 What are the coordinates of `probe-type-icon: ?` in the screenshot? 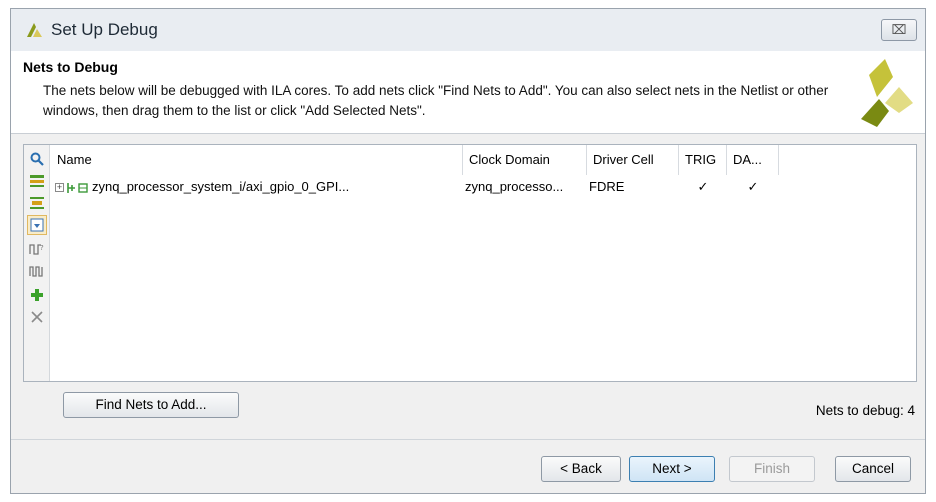 It's located at (37, 249).